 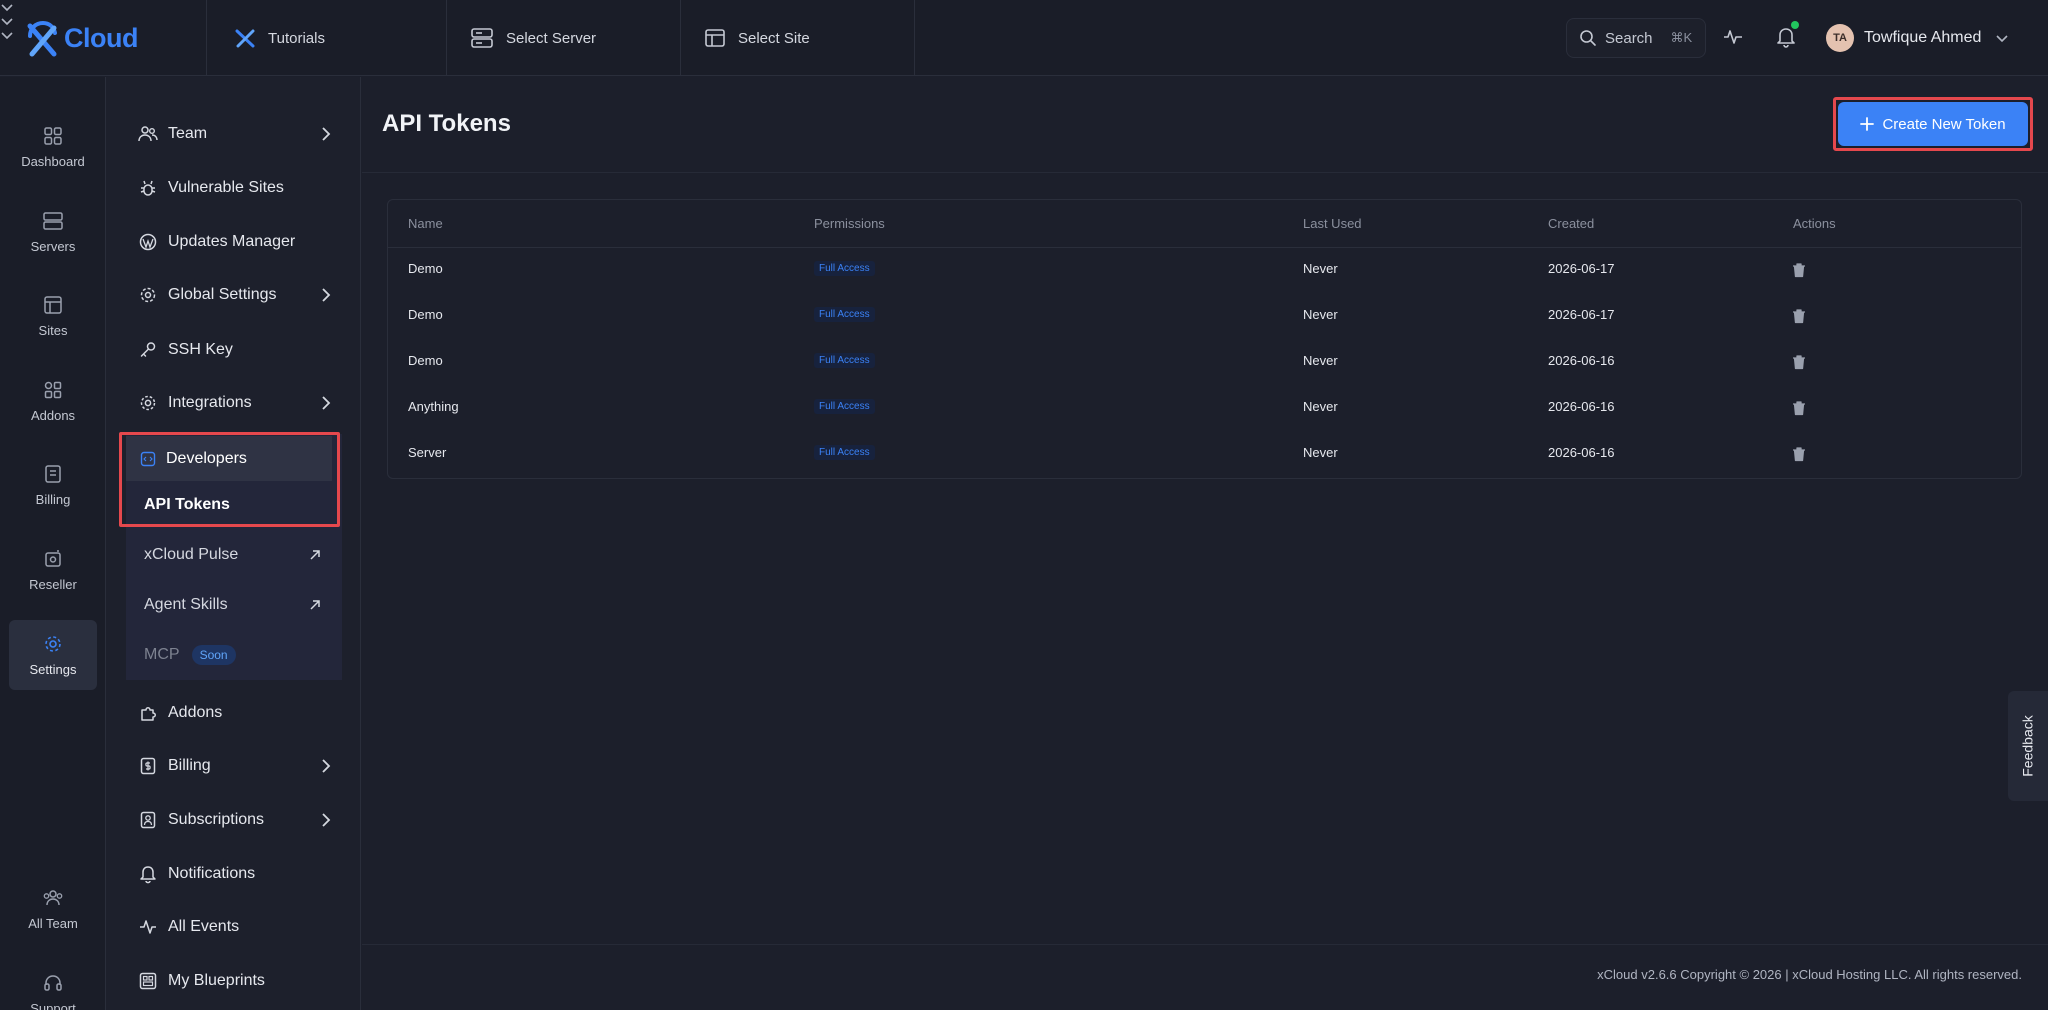 I want to click on notification-dot, so click(x=1795, y=25).